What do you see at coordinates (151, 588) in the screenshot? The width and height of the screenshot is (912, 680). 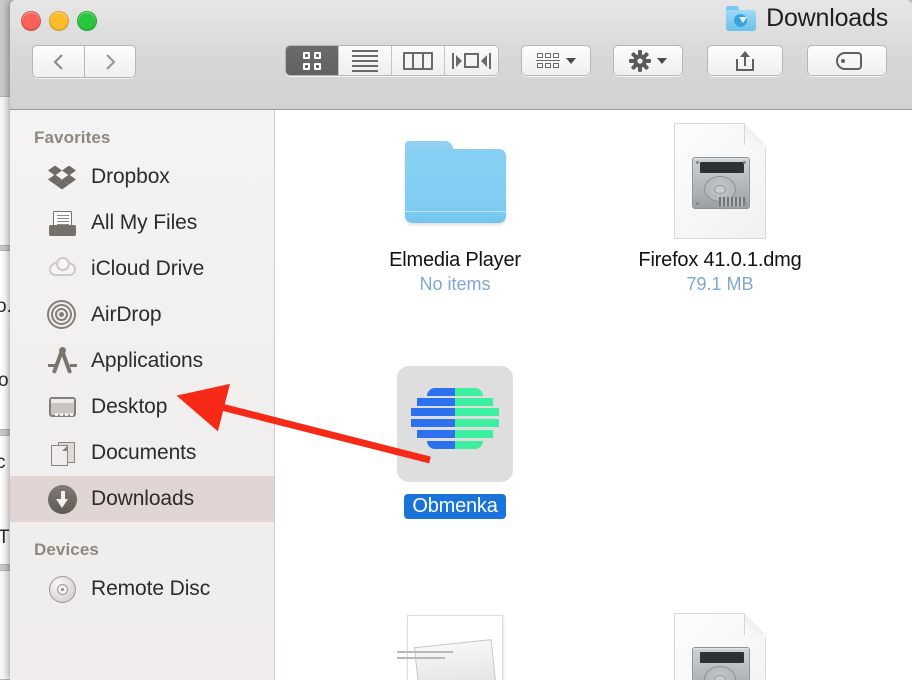 I see `sidebar-item-label: Remote Disc` at bounding box center [151, 588].